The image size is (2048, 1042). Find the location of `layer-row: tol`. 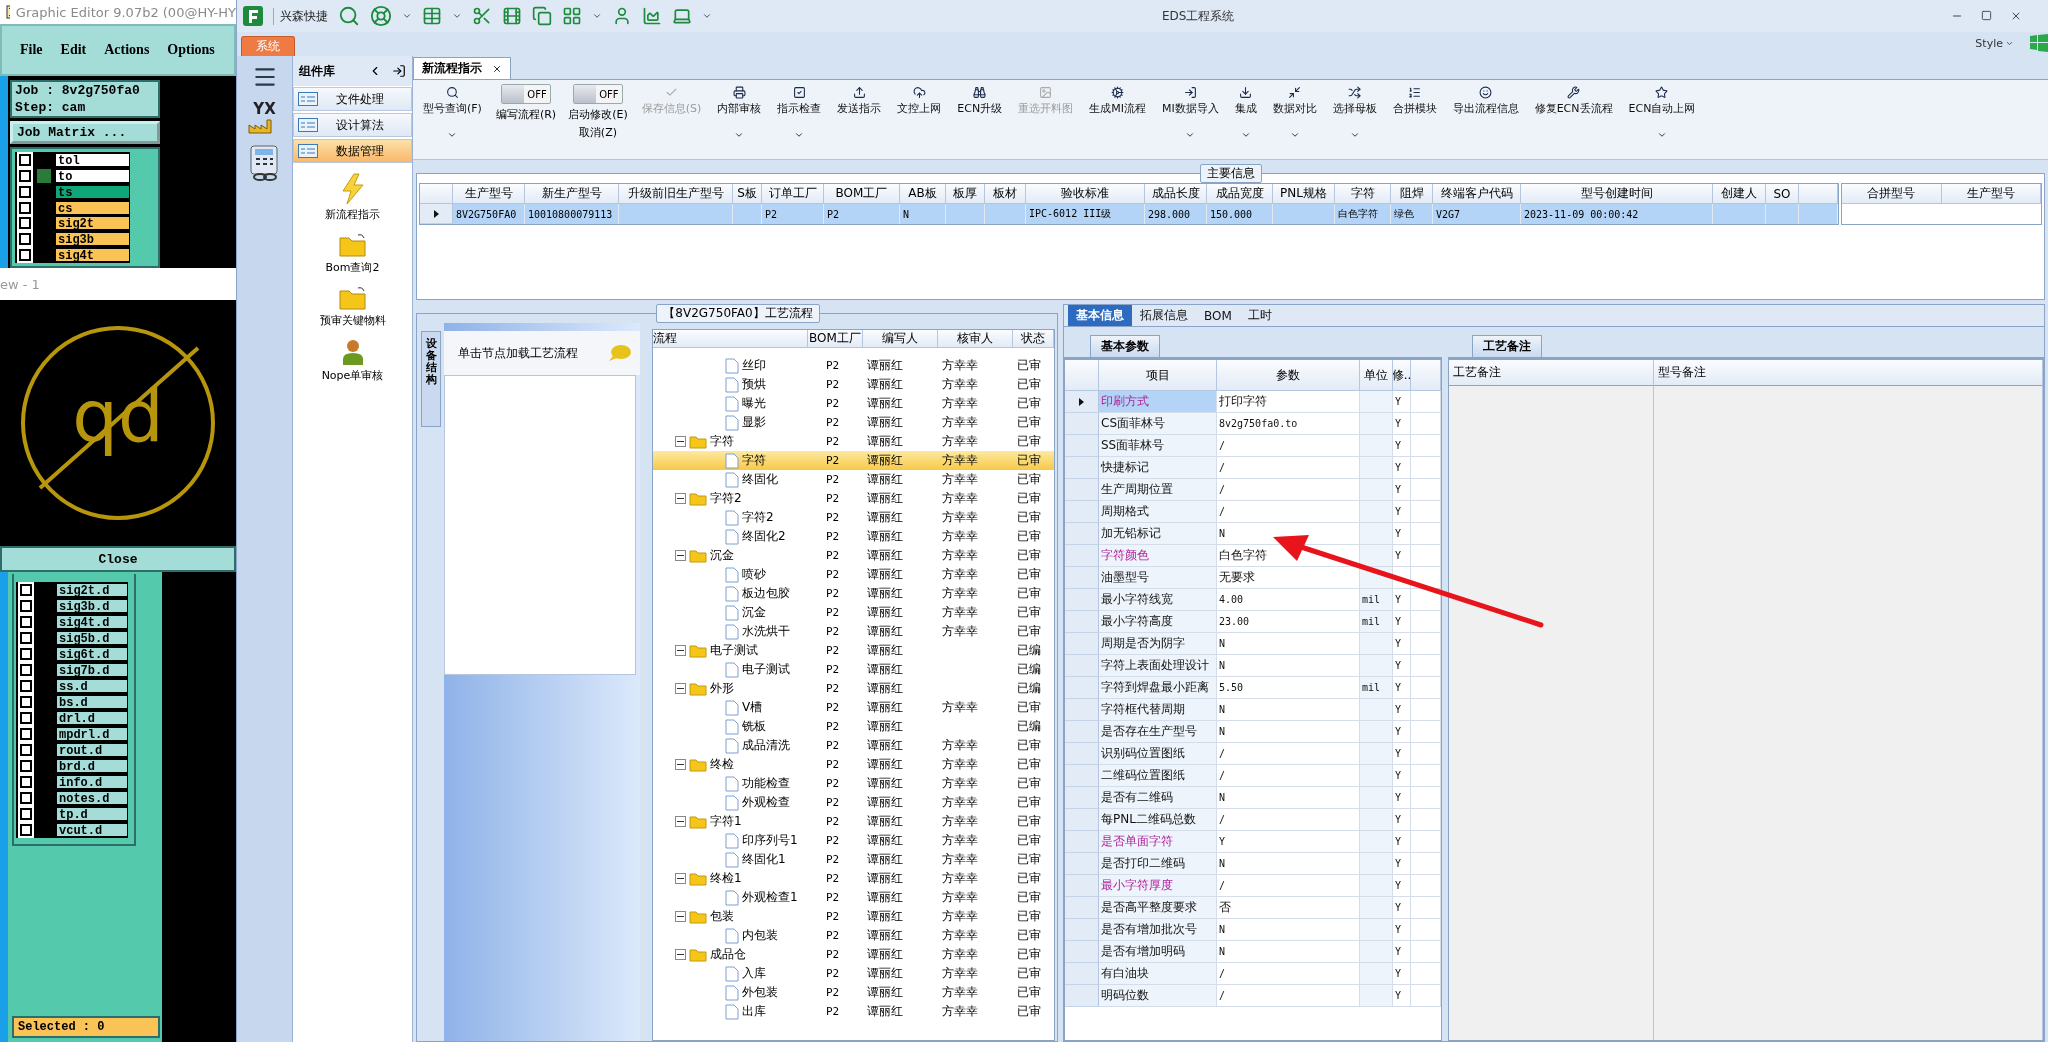

layer-row: tol is located at coordinates (72, 160).